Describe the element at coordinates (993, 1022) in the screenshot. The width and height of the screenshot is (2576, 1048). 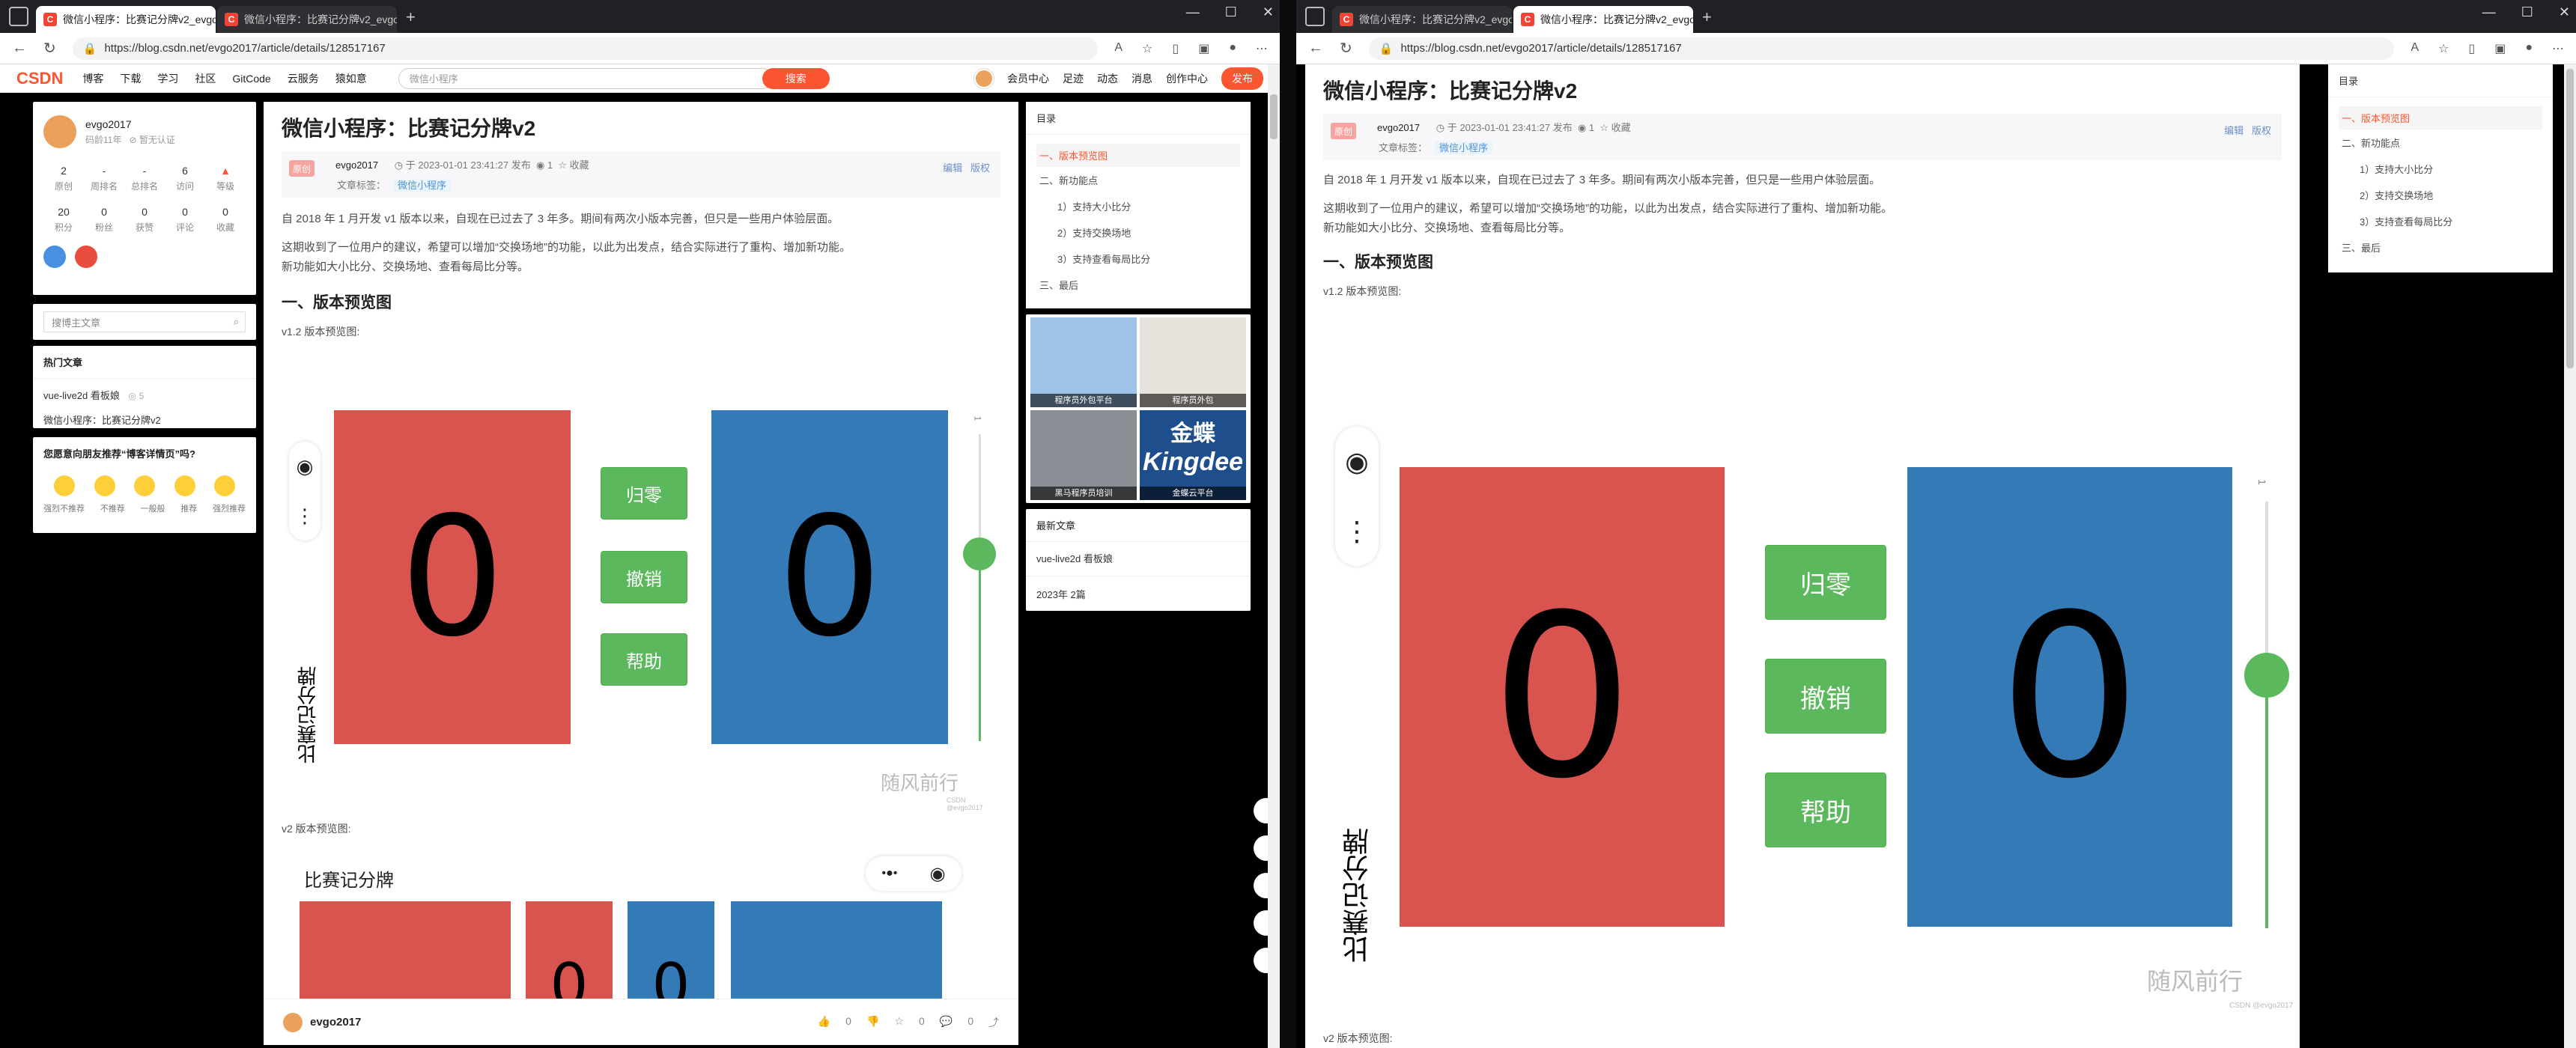
I see `share-icon: ⤴` at that location.